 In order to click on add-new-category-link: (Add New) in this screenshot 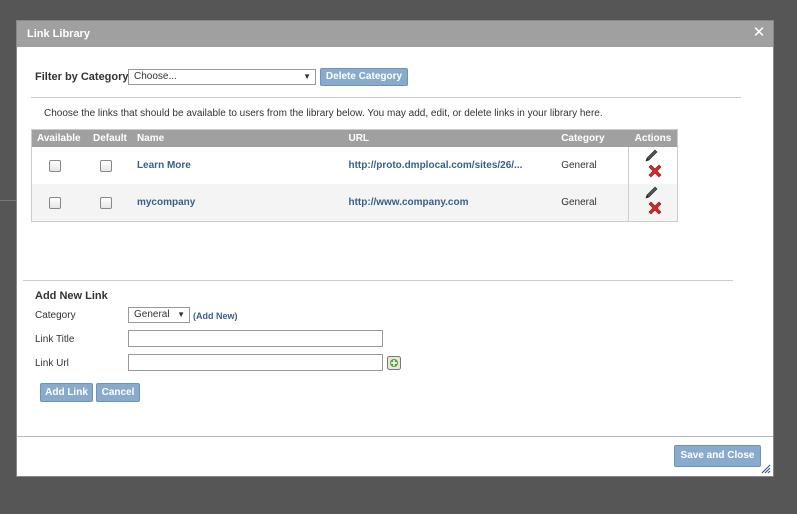, I will do `click(215, 316)`.